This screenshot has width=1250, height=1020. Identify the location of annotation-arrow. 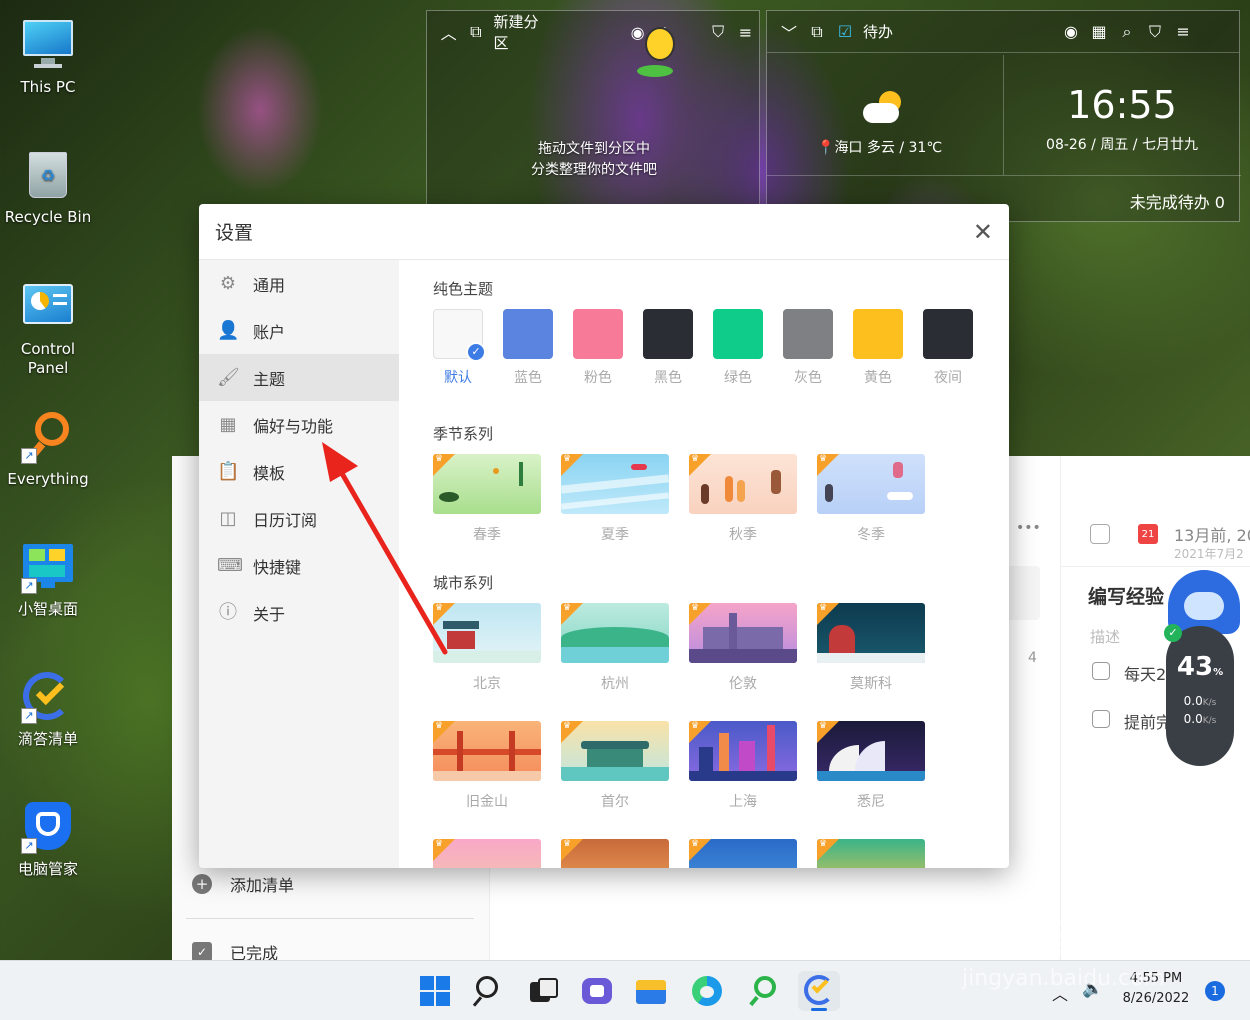
(385, 548).